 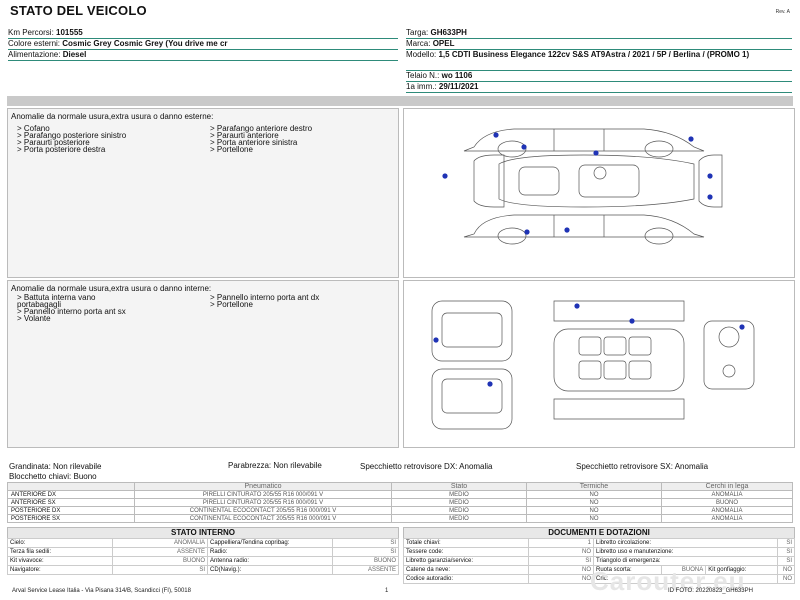 What do you see at coordinates (203, 55) in the screenshot?
I see `fuel-line: Alimentazione: Diesel` at bounding box center [203, 55].